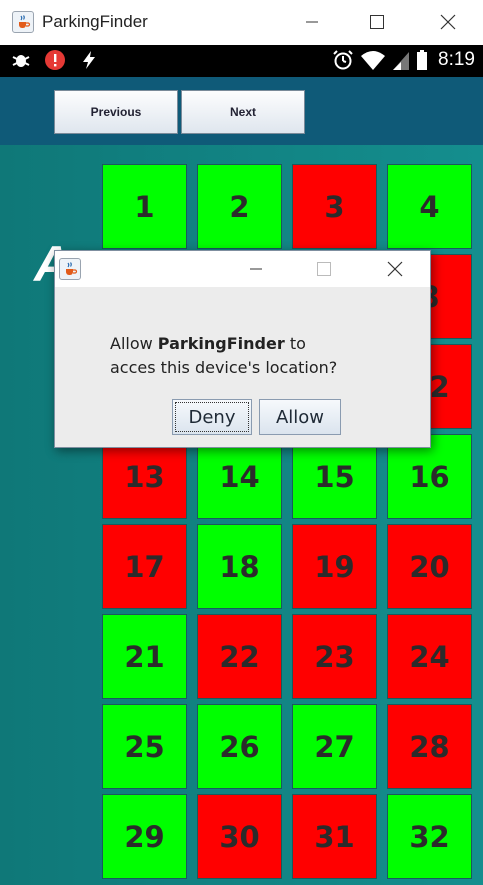 The width and height of the screenshot is (483, 885). I want to click on parking-spot-32: 32, so click(429, 836).